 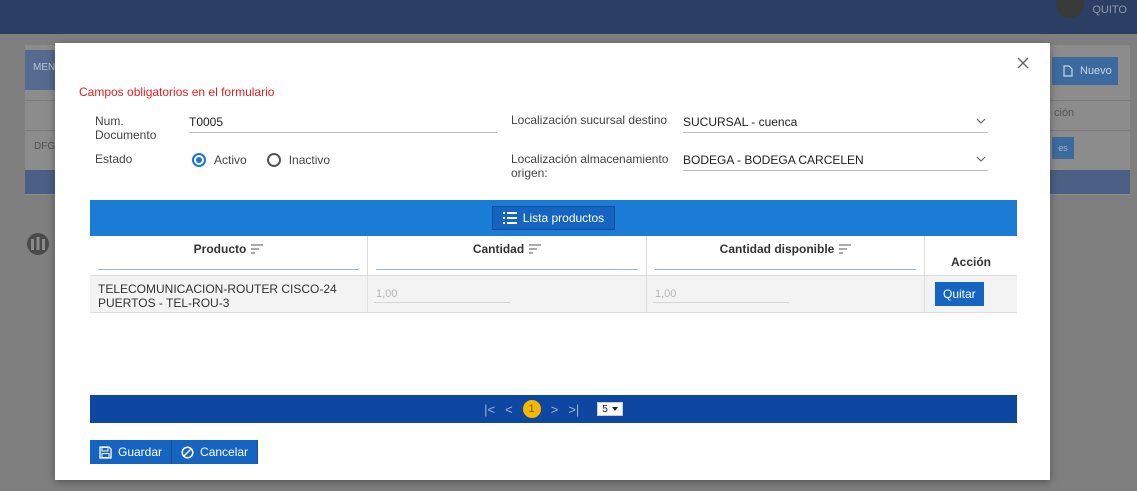 I want to click on cantidad-input: 1,00, so click(x=386, y=294).